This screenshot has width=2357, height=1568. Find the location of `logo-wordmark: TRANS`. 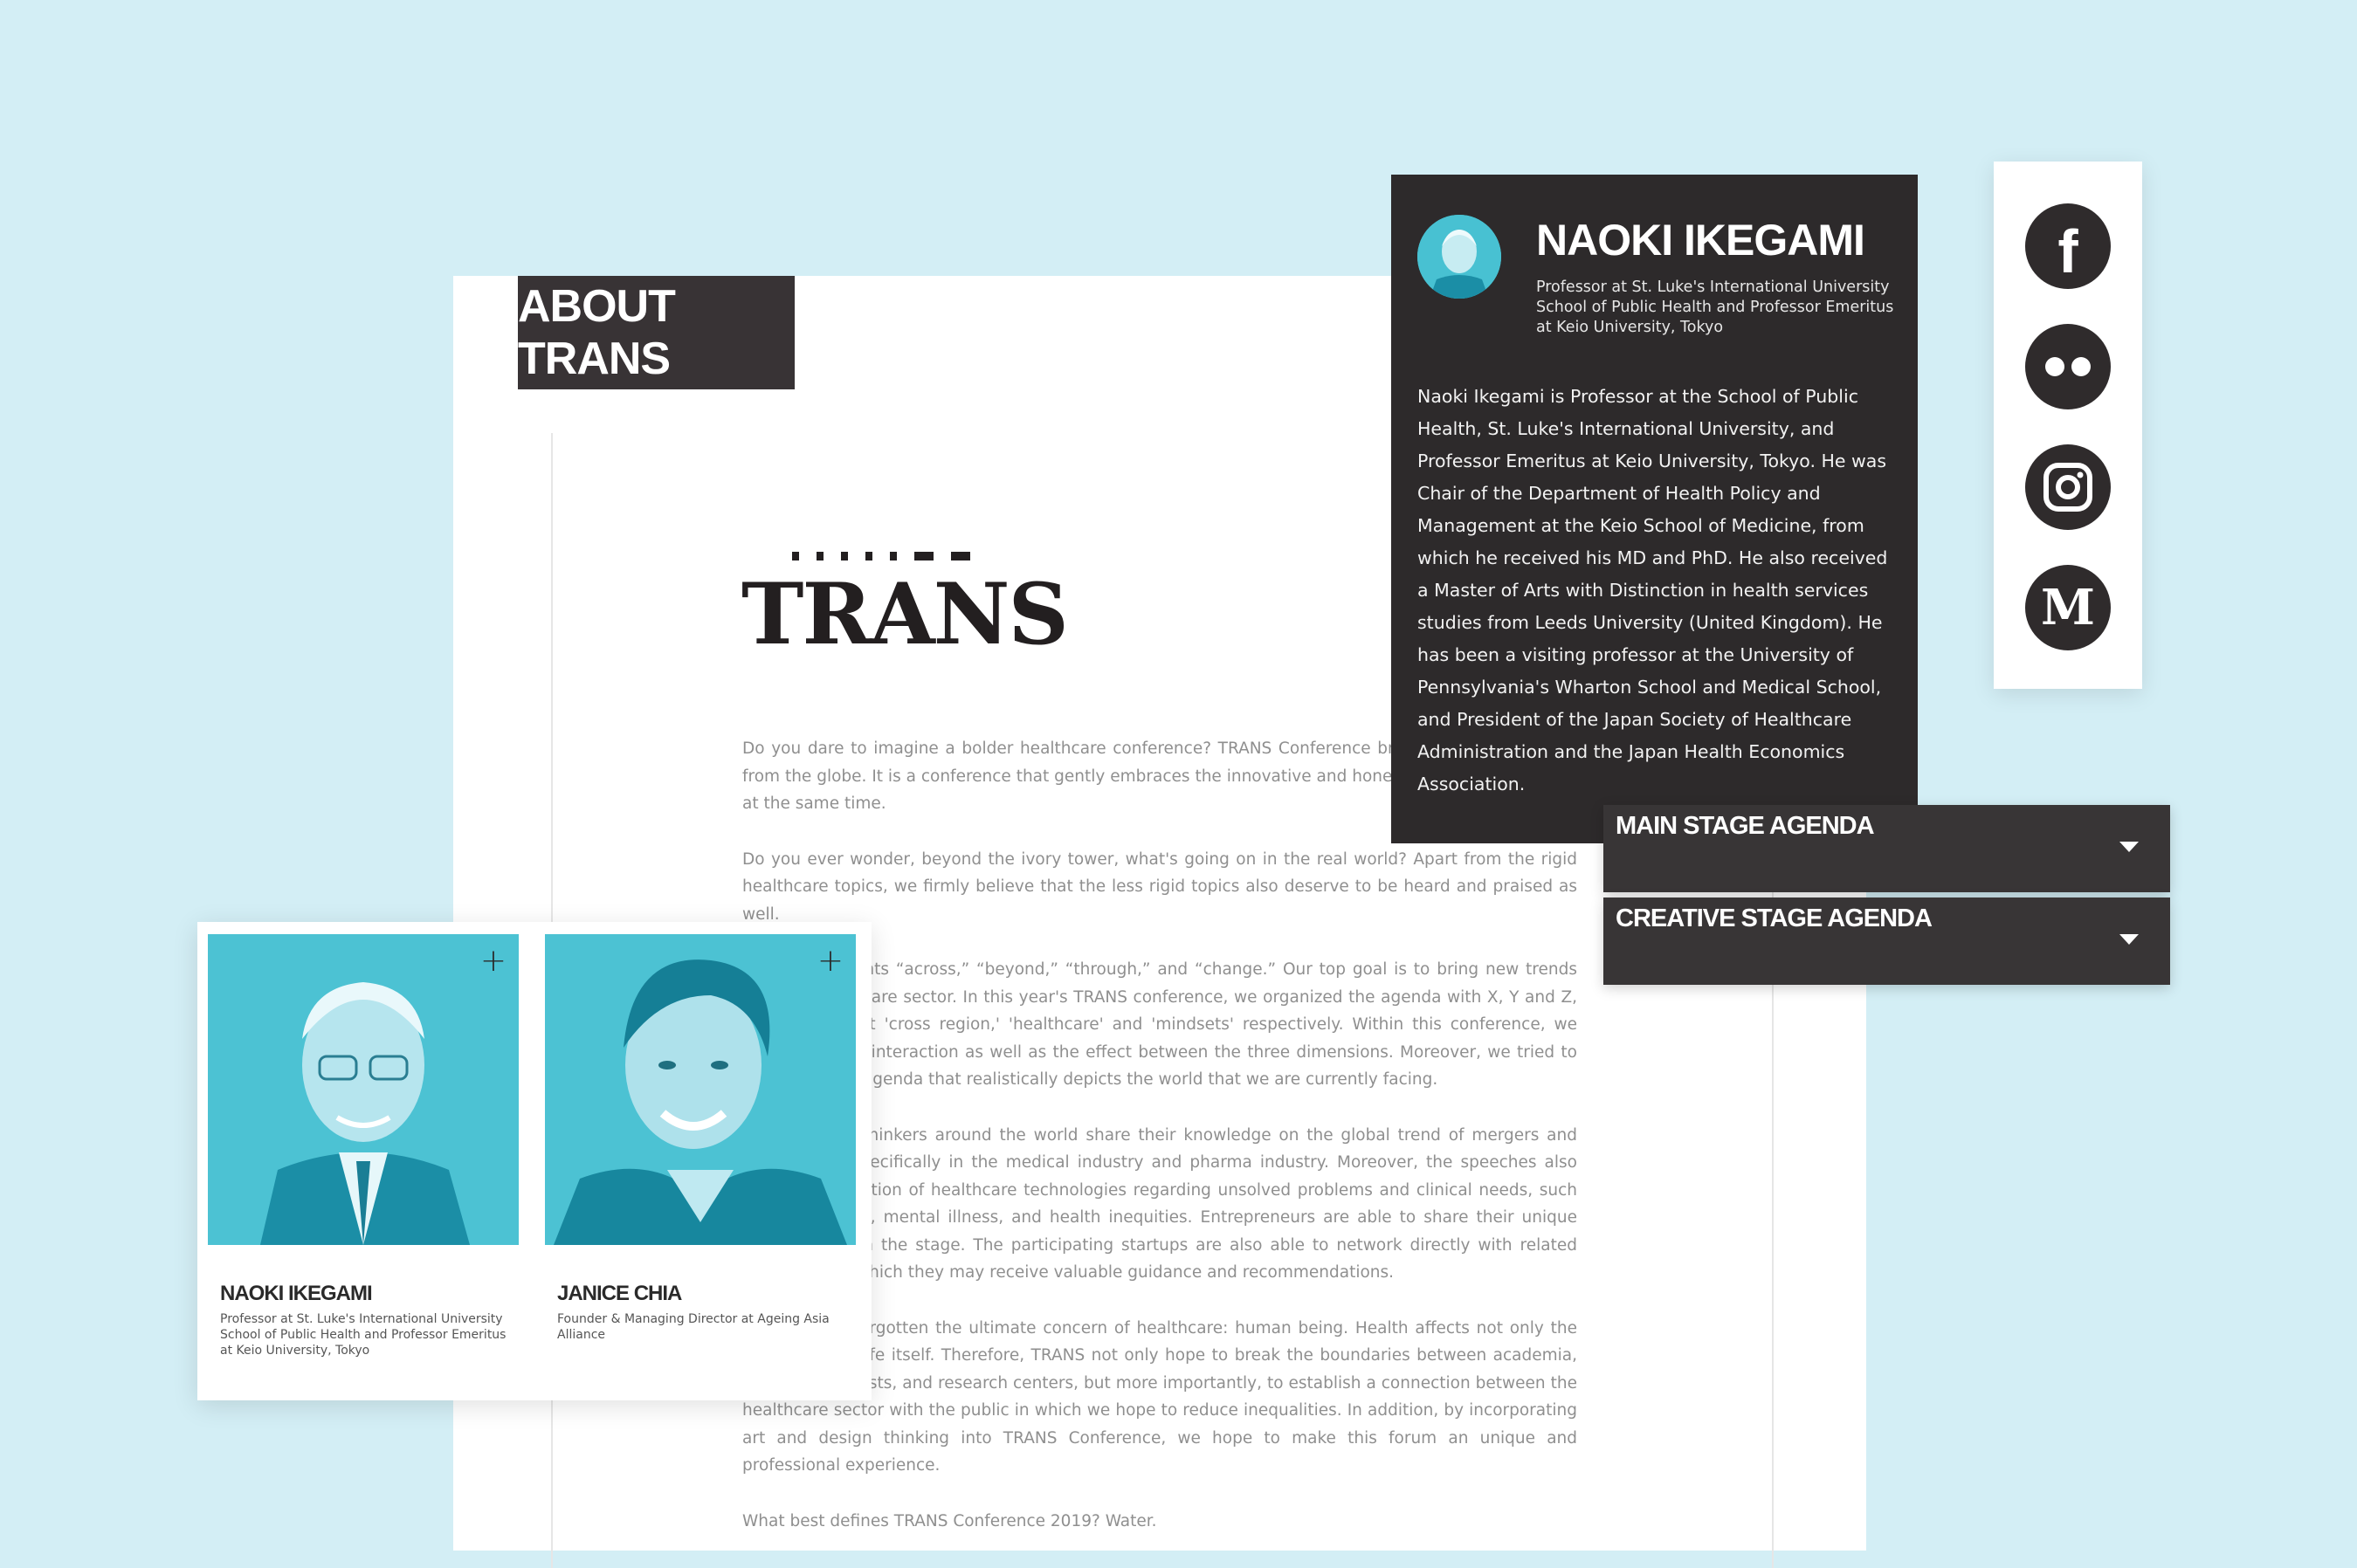

logo-wordmark: TRANS is located at coordinates (905, 614).